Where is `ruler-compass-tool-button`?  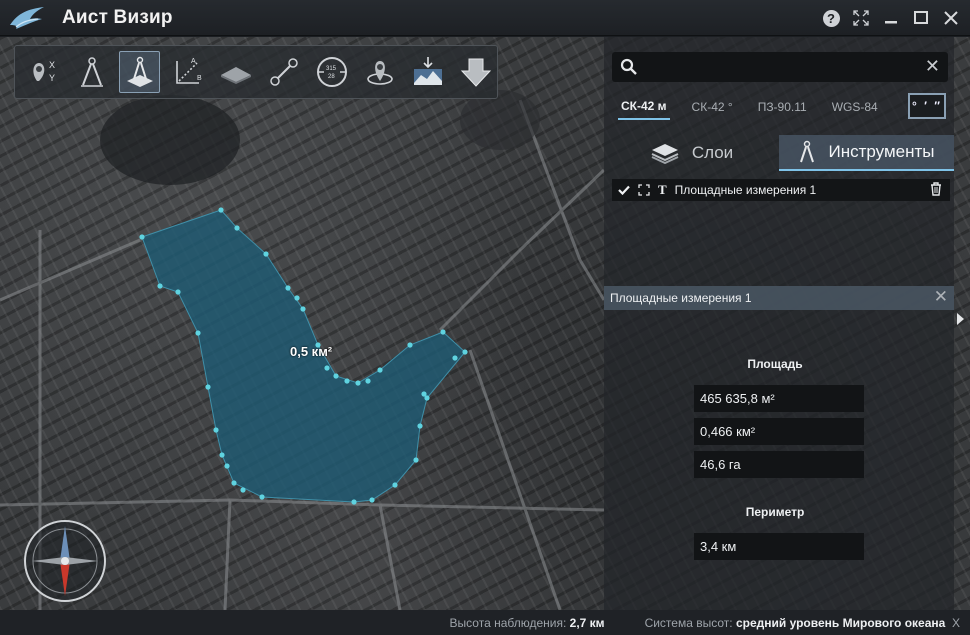
ruler-compass-tool-button is located at coordinates (91, 72).